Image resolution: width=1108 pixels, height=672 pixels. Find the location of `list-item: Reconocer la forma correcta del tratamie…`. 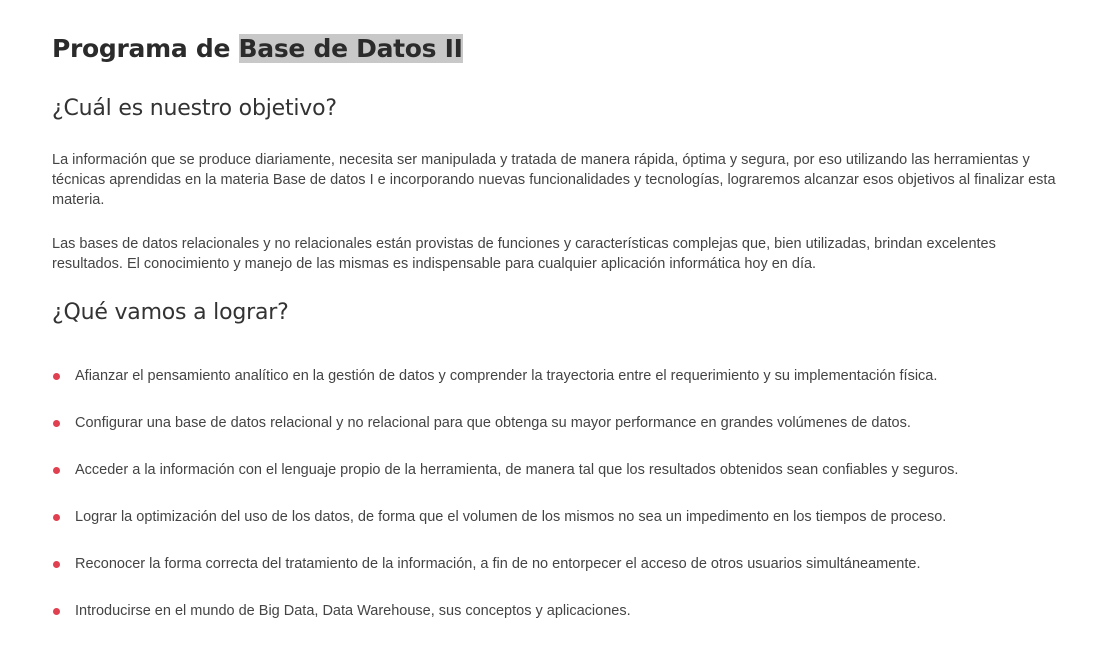

list-item: Reconocer la forma correcta del tratamie… is located at coordinates (560, 577).